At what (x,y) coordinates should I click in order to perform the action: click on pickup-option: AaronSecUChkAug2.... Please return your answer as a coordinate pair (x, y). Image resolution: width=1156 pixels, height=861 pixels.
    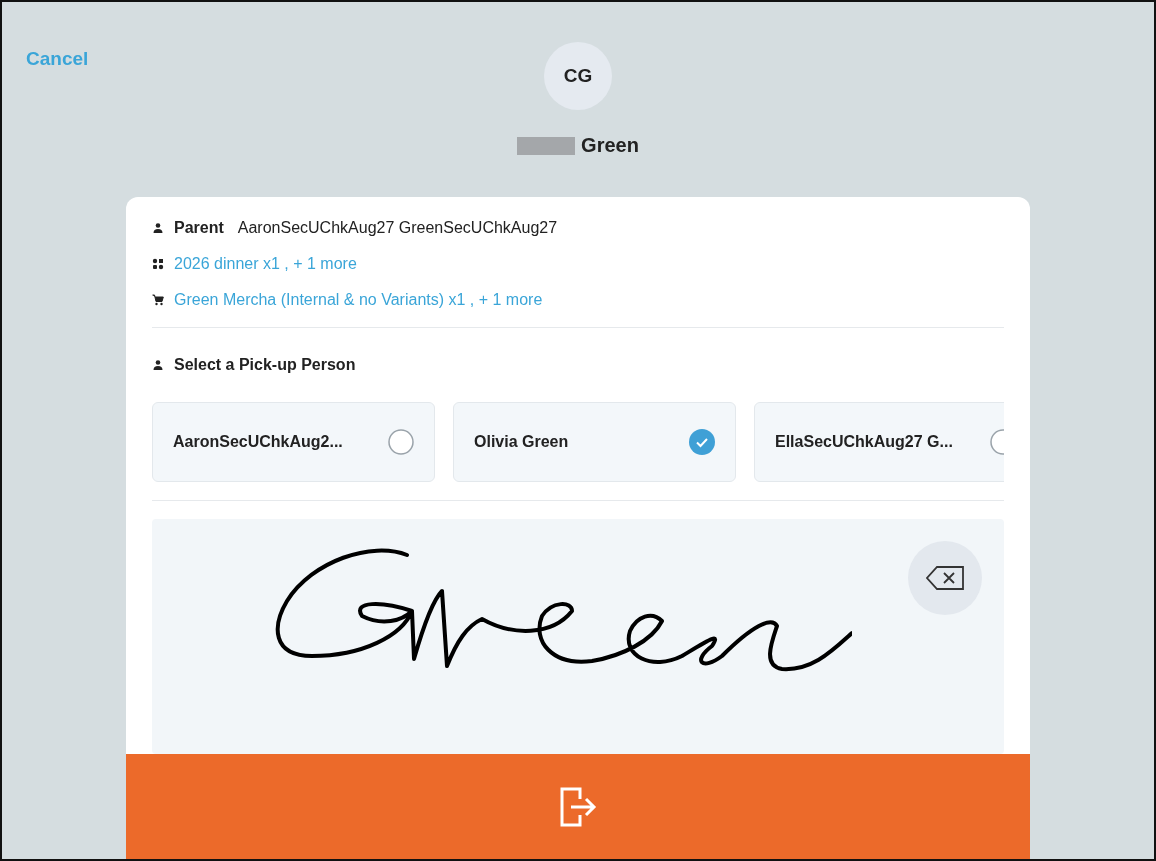
    Looking at the image, I should click on (293, 442).